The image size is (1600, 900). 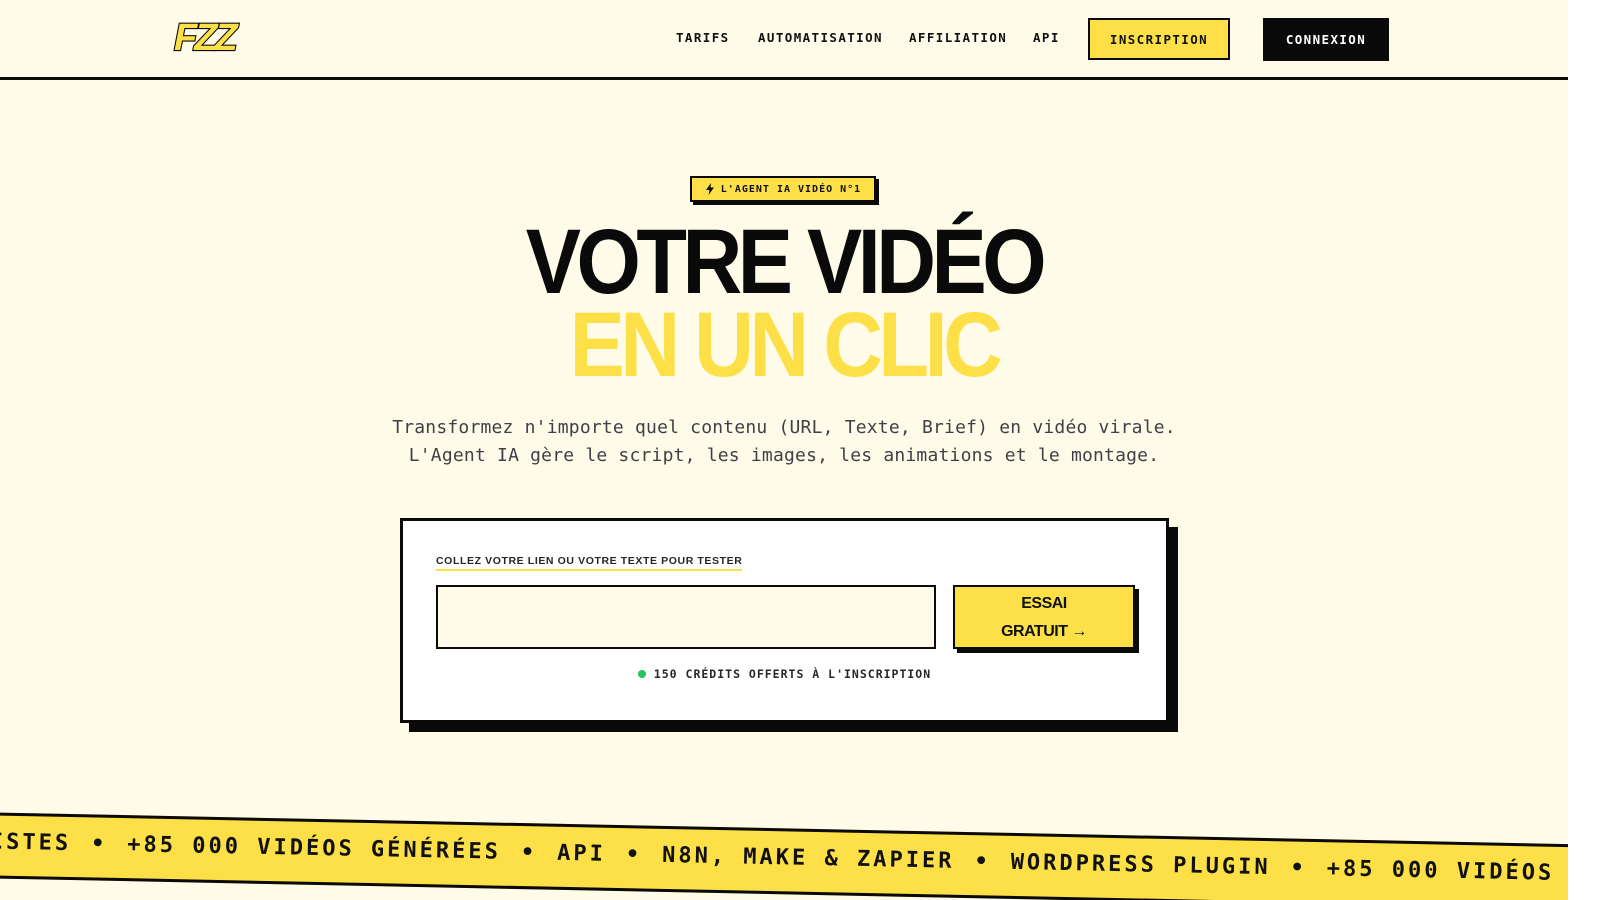 What do you see at coordinates (1044, 631) in the screenshot?
I see `free-trial-button-line2: GRATUIT →` at bounding box center [1044, 631].